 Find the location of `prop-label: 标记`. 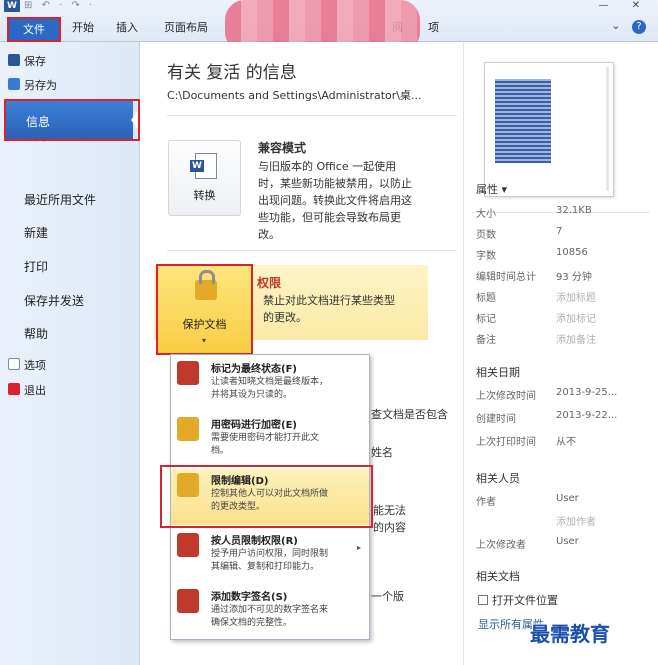

prop-label: 标记 is located at coordinates (486, 319).